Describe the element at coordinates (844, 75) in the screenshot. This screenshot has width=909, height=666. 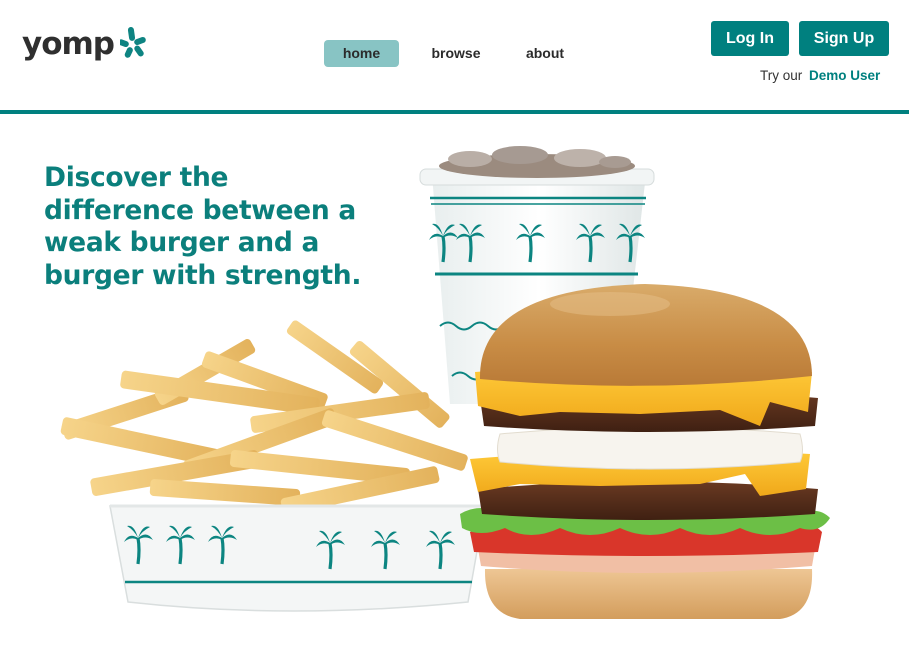
I see `demo-user-link: Demo User` at that location.